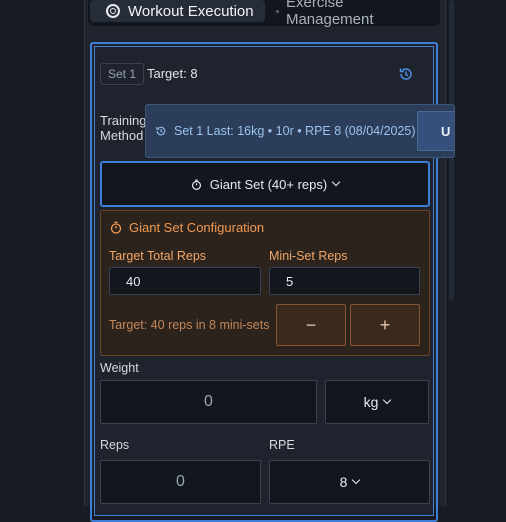 Image resolution: width=506 pixels, height=522 pixels. I want to click on giant-set-title: Giant Set Configuration, so click(197, 227).